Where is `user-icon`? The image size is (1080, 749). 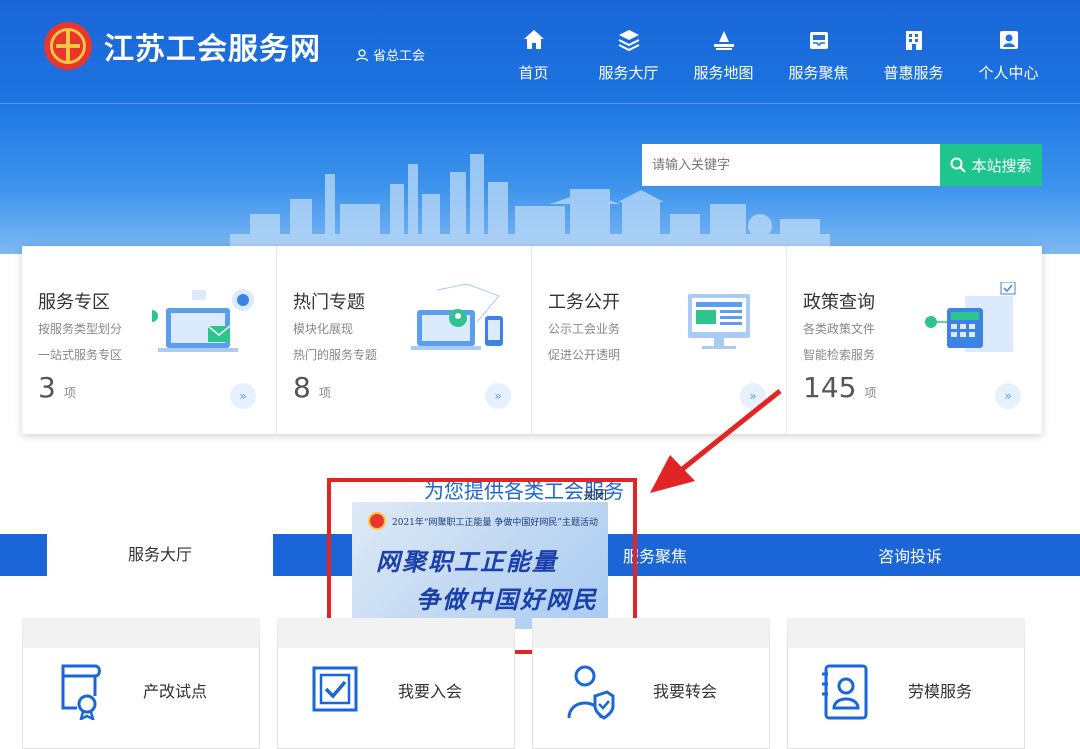
user-icon is located at coordinates (362, 54).